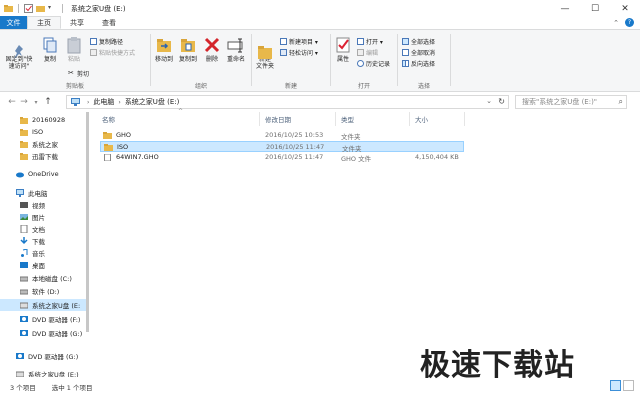 The width and height of the screenshot is (640, 397). What do you see at coordinates (299, 52) in the screenshot?
I see `easy-access-button: 轻松访问 ▾` at bounding box center [299, 52].